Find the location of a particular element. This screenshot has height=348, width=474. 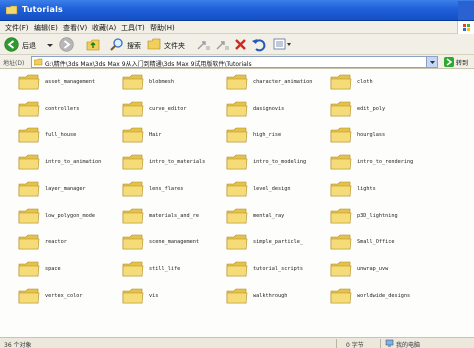

title-bar: Tutorials is located at coordinates (237, 10).